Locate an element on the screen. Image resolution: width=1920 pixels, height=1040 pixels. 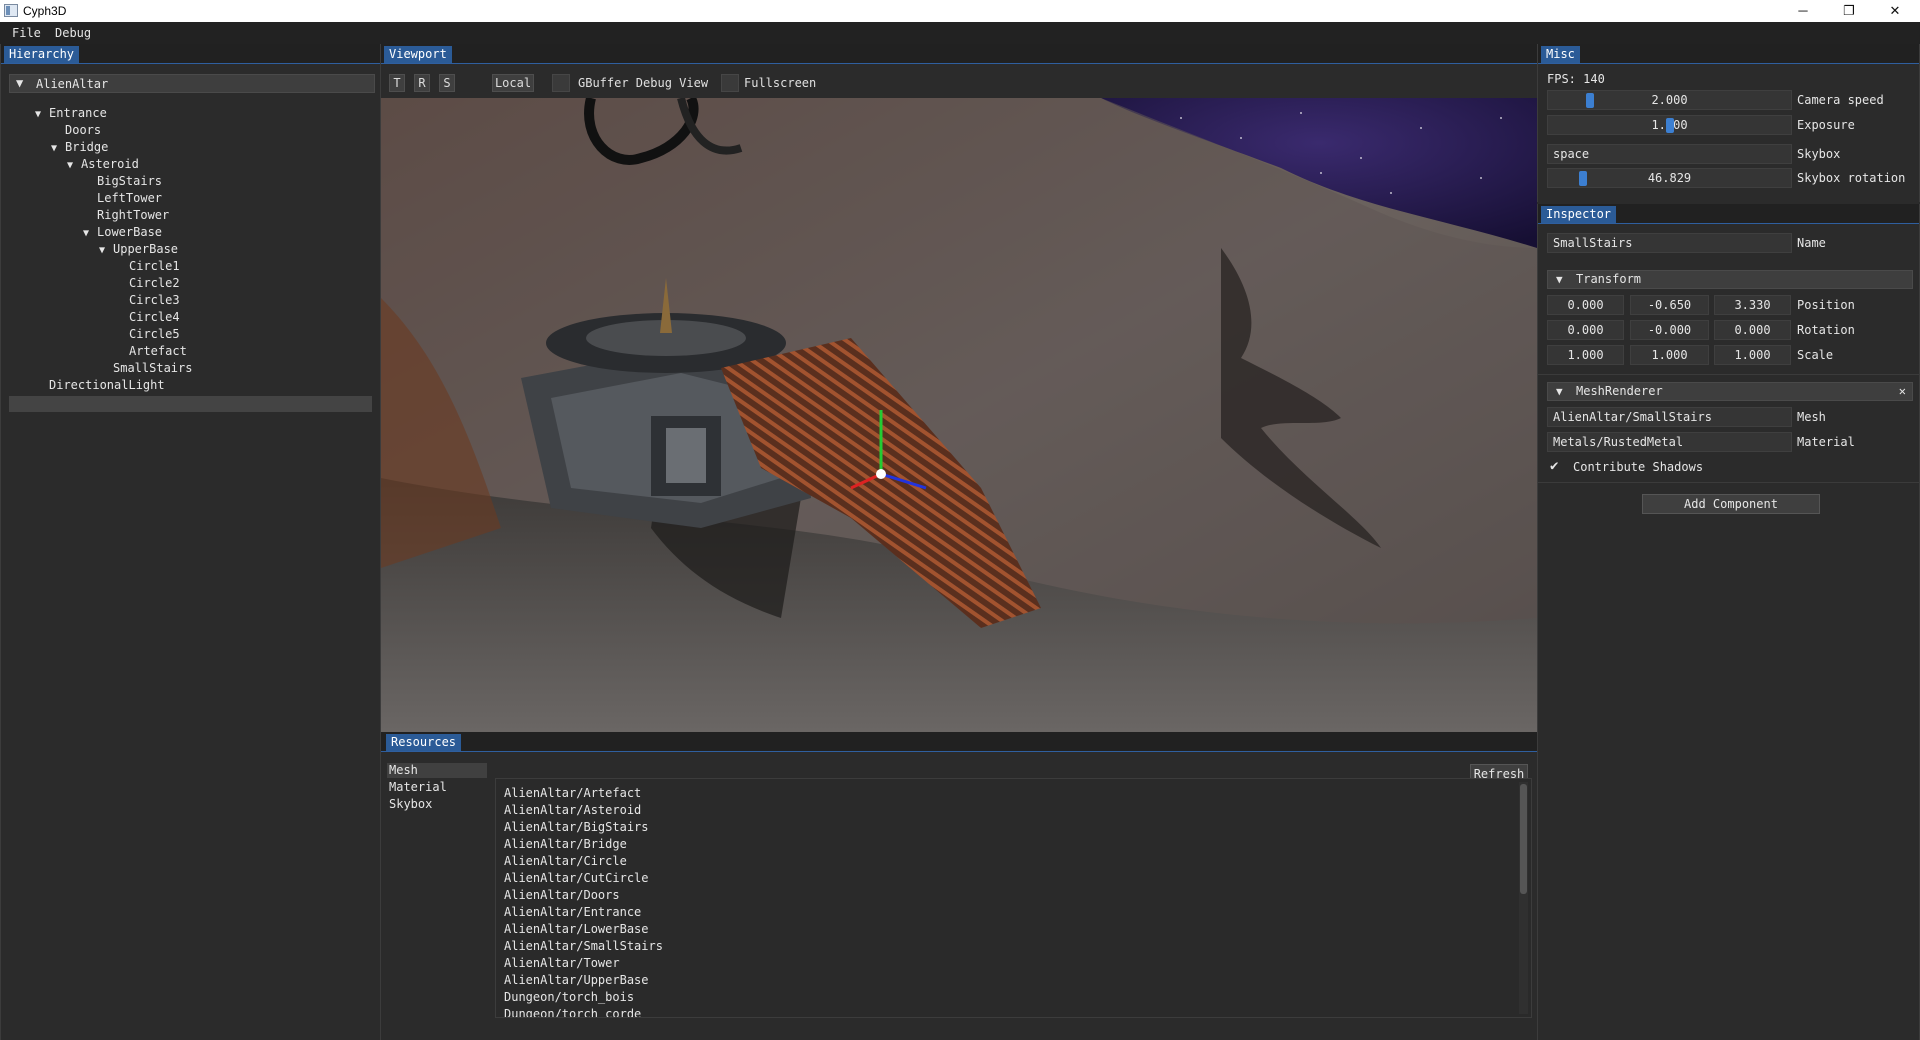
resource-item: AlienAltar/Circle is located at coordinates (565, 861).